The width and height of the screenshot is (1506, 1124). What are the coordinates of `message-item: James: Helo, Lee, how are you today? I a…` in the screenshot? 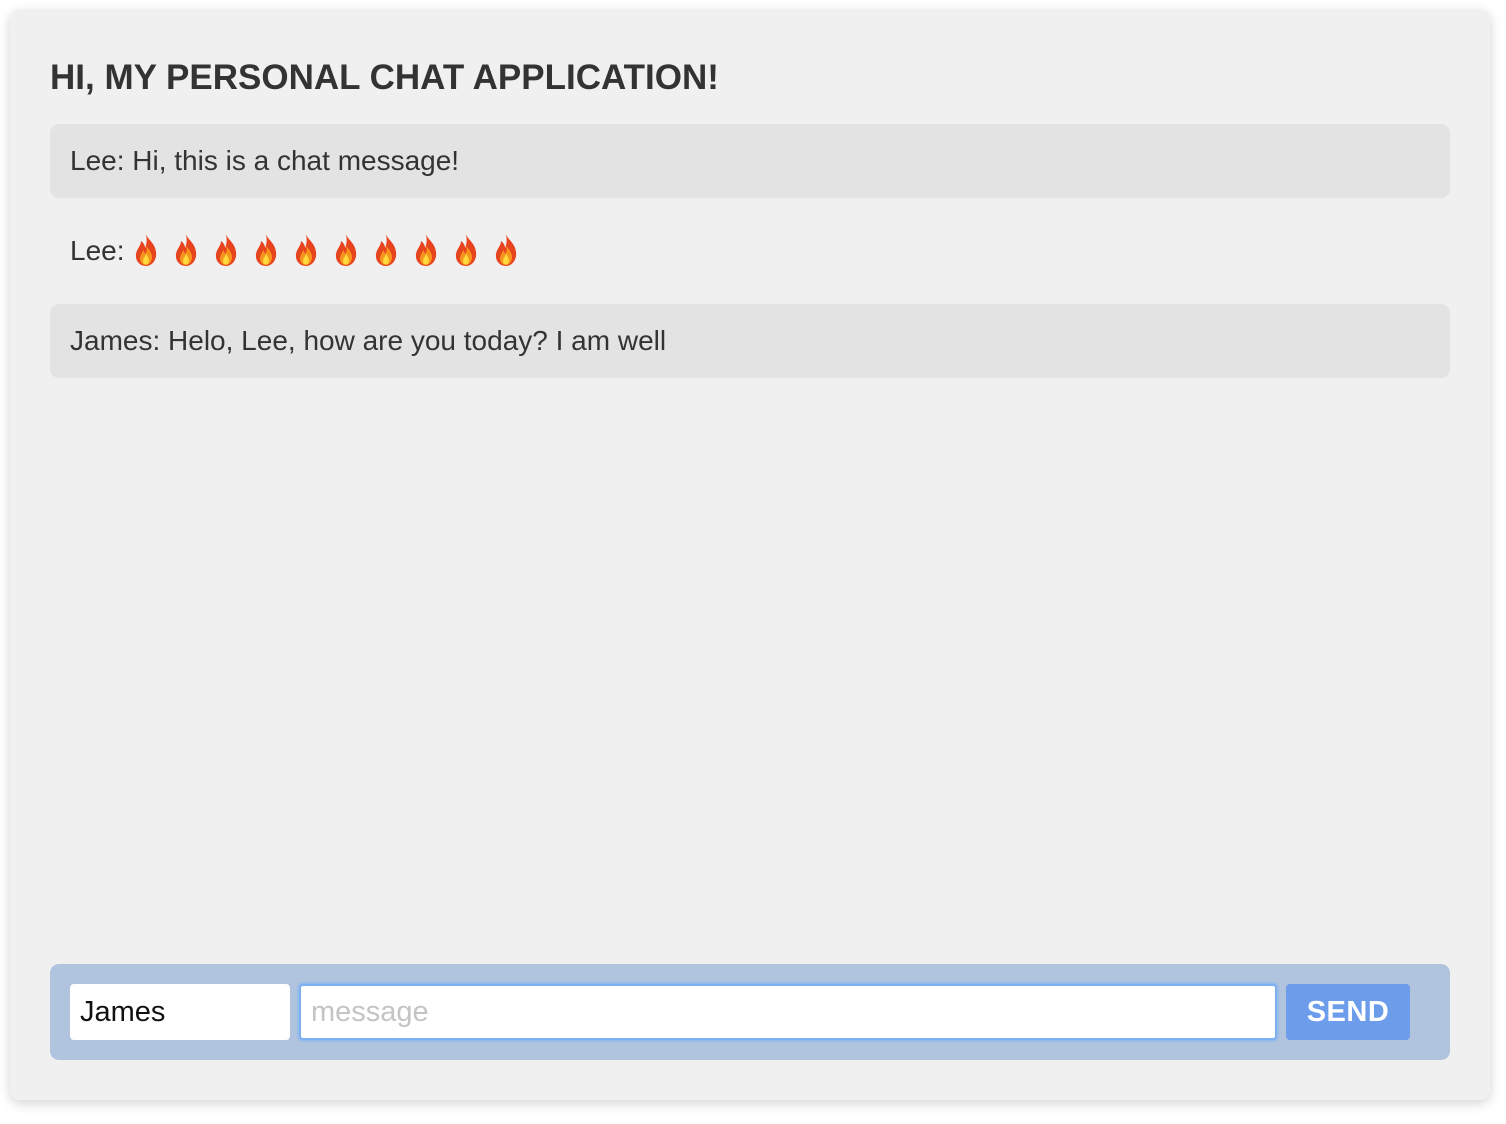 It's located at (750, 341).